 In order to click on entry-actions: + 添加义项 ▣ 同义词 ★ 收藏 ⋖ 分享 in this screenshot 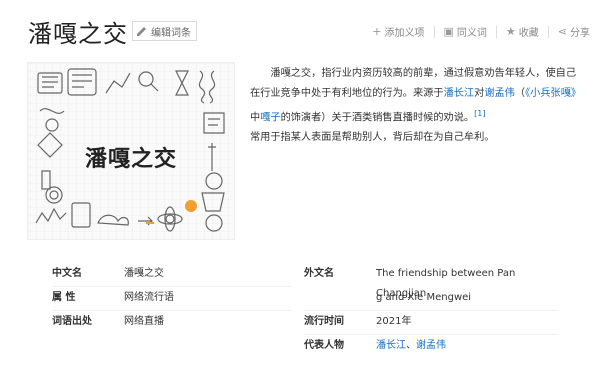, I will do `click(481, 31)`.